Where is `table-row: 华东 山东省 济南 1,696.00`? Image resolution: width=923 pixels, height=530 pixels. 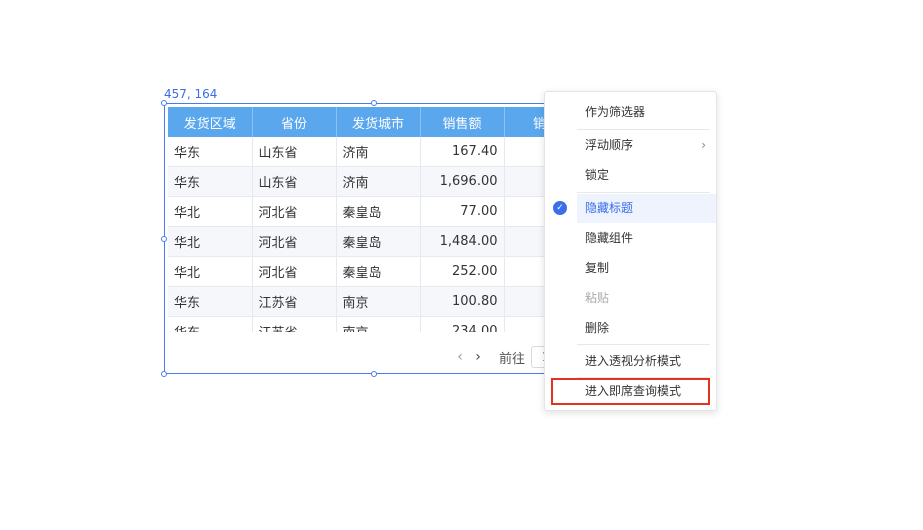
table-row: 华东 山东省 济南 1,696.00 is located at coordinates (360, 181).